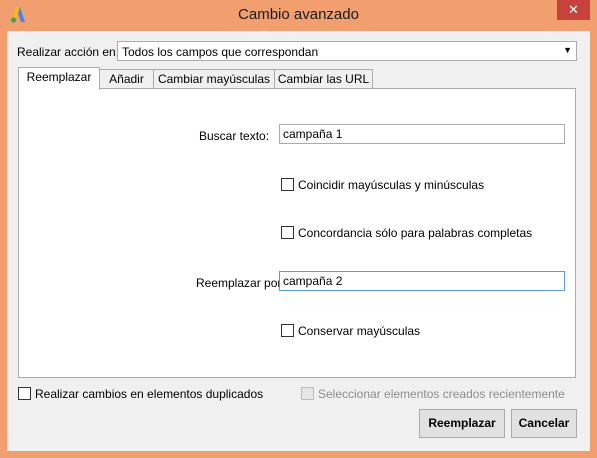  What do you see at coordinates (462, 423) in the screenshot?
I see `replace-button: Reemplazar` at bounding box center [462, 423].